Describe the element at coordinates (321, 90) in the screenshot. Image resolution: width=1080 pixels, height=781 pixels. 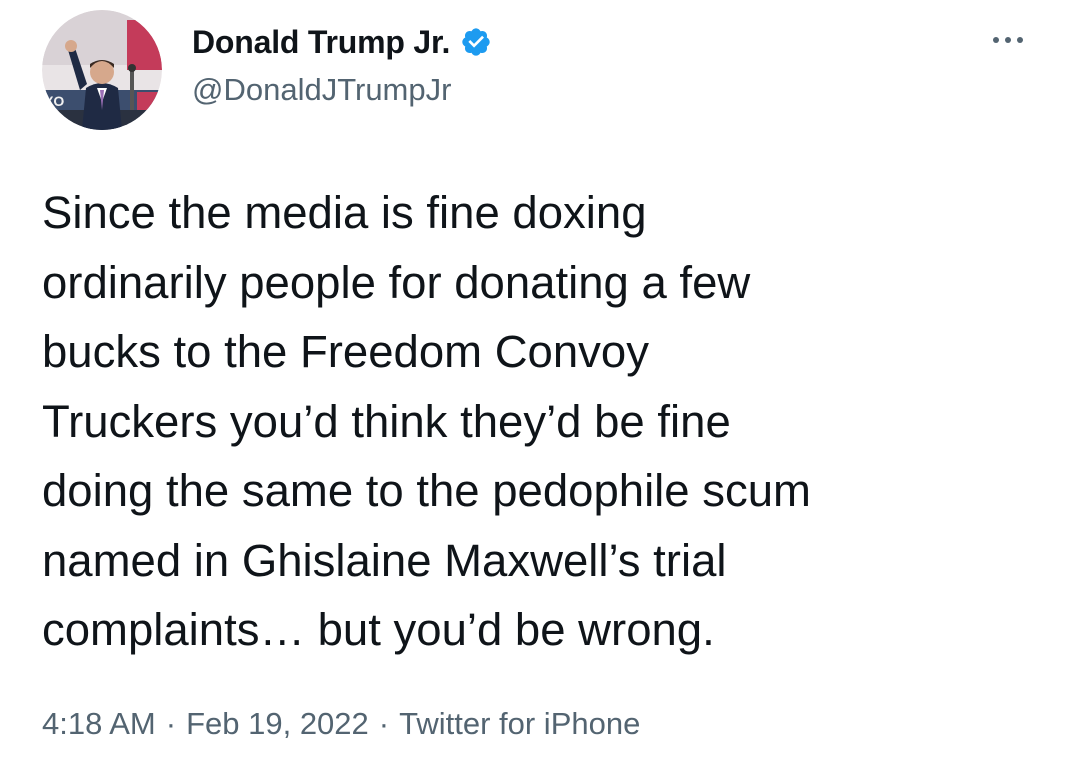
I see `user-handle: @DonaldJTrumpJr` at that location.